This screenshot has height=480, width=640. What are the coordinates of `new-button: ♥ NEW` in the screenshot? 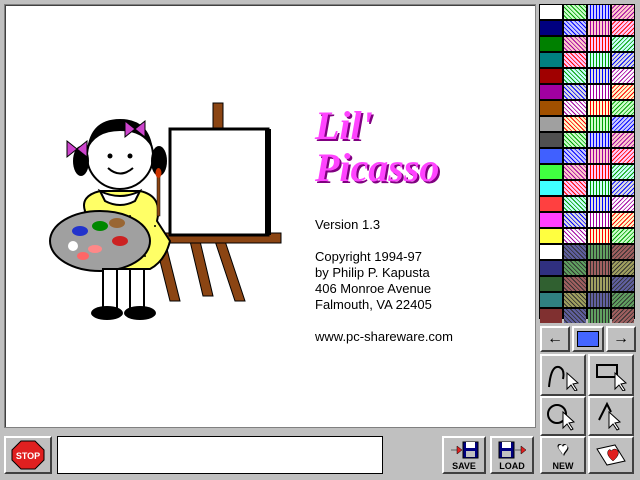 It's located at (563, 455).